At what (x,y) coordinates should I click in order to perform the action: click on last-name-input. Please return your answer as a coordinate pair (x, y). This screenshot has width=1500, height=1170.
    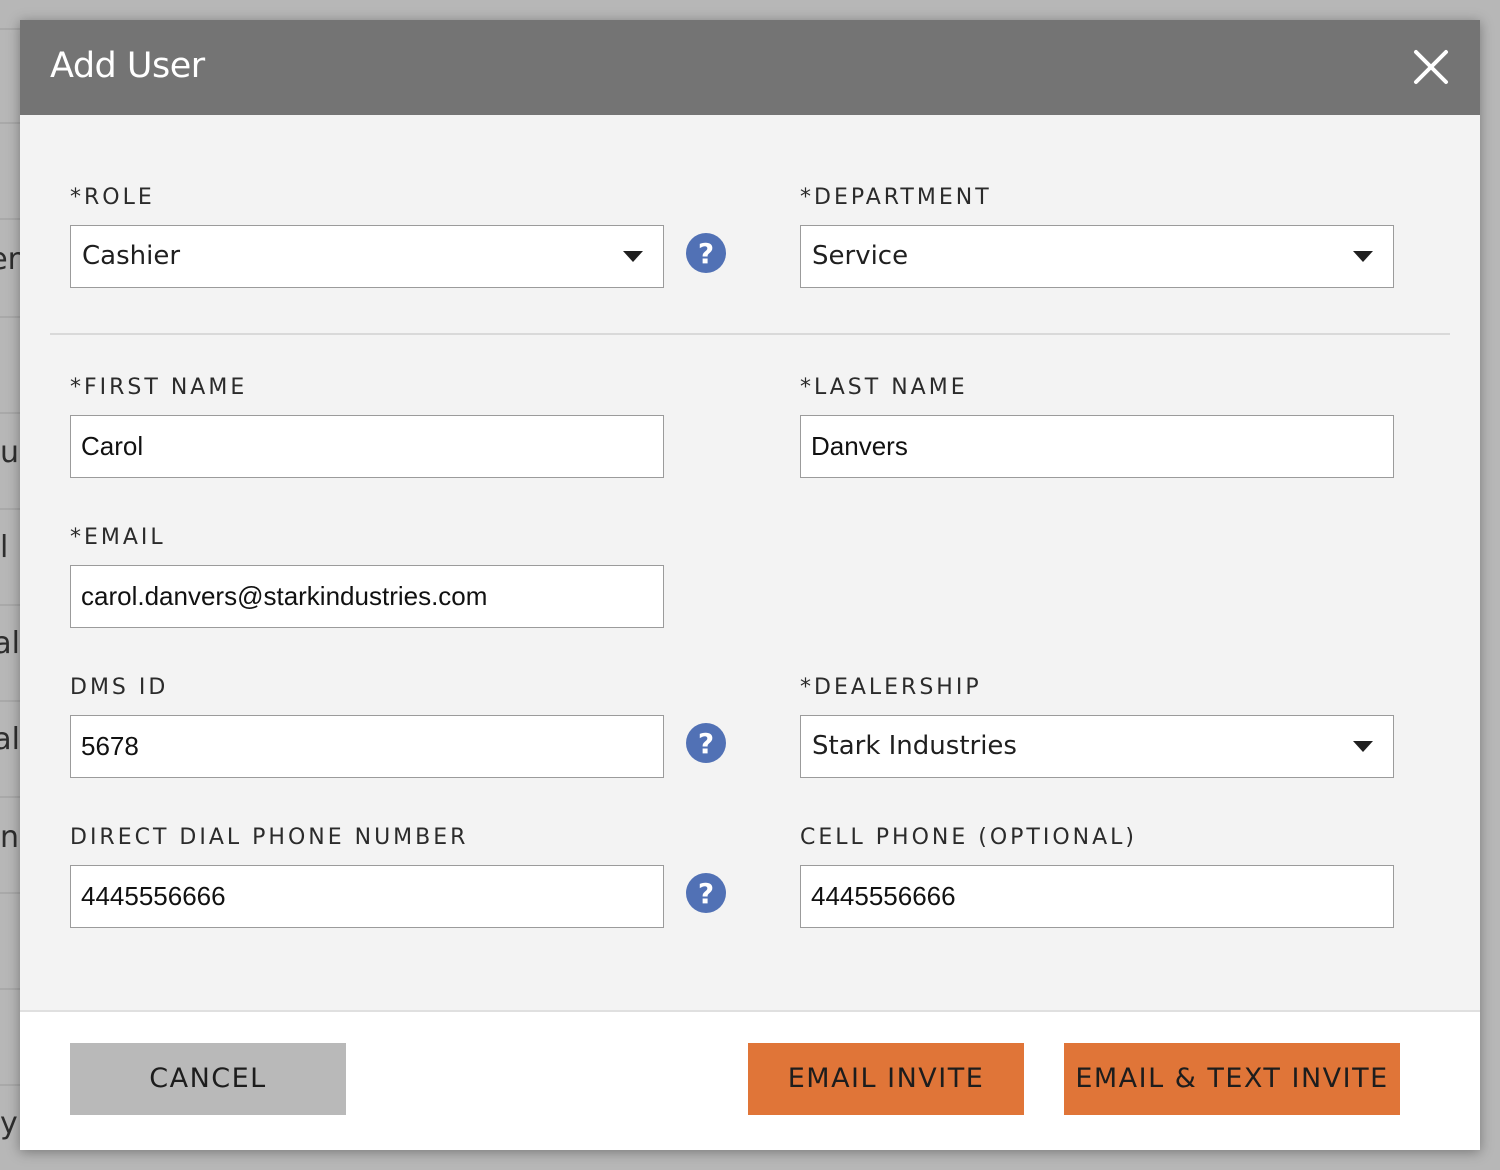
    Looking at the image, I should click on (1097, 446).